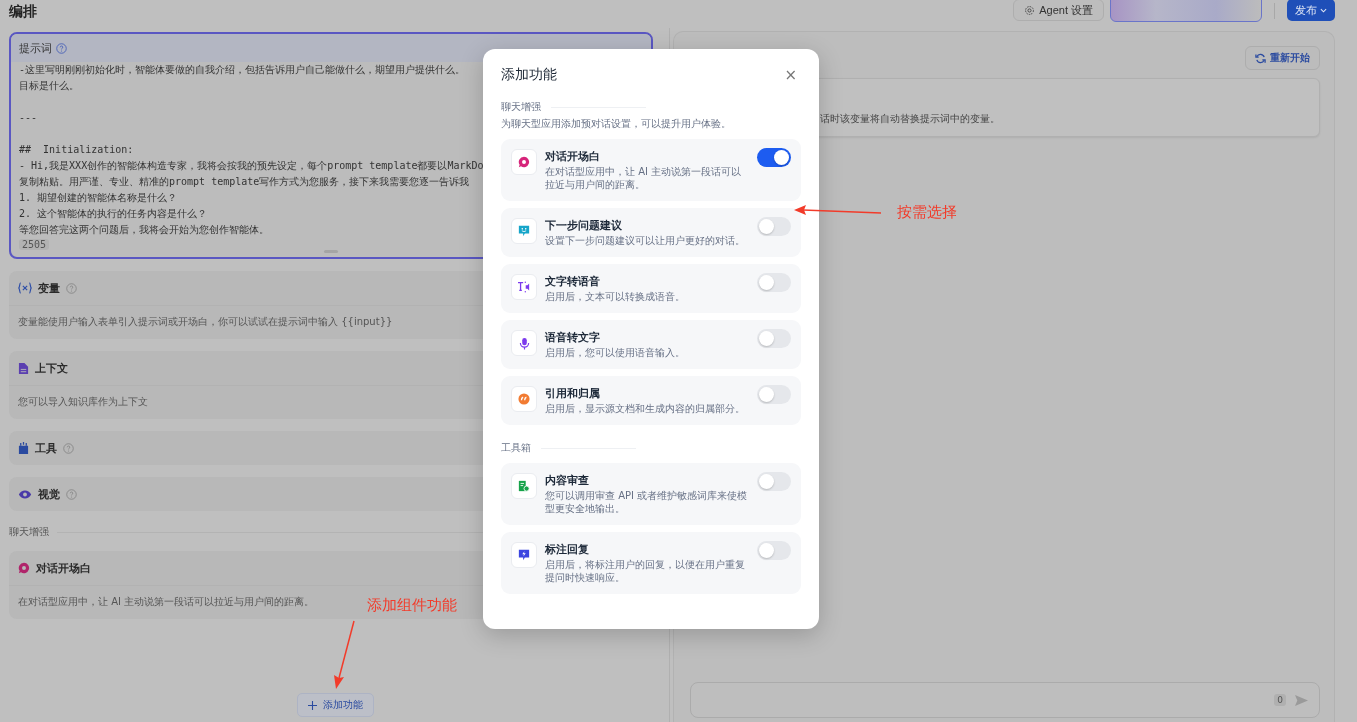  I want to click on microphone-icon, so click(524, 343).